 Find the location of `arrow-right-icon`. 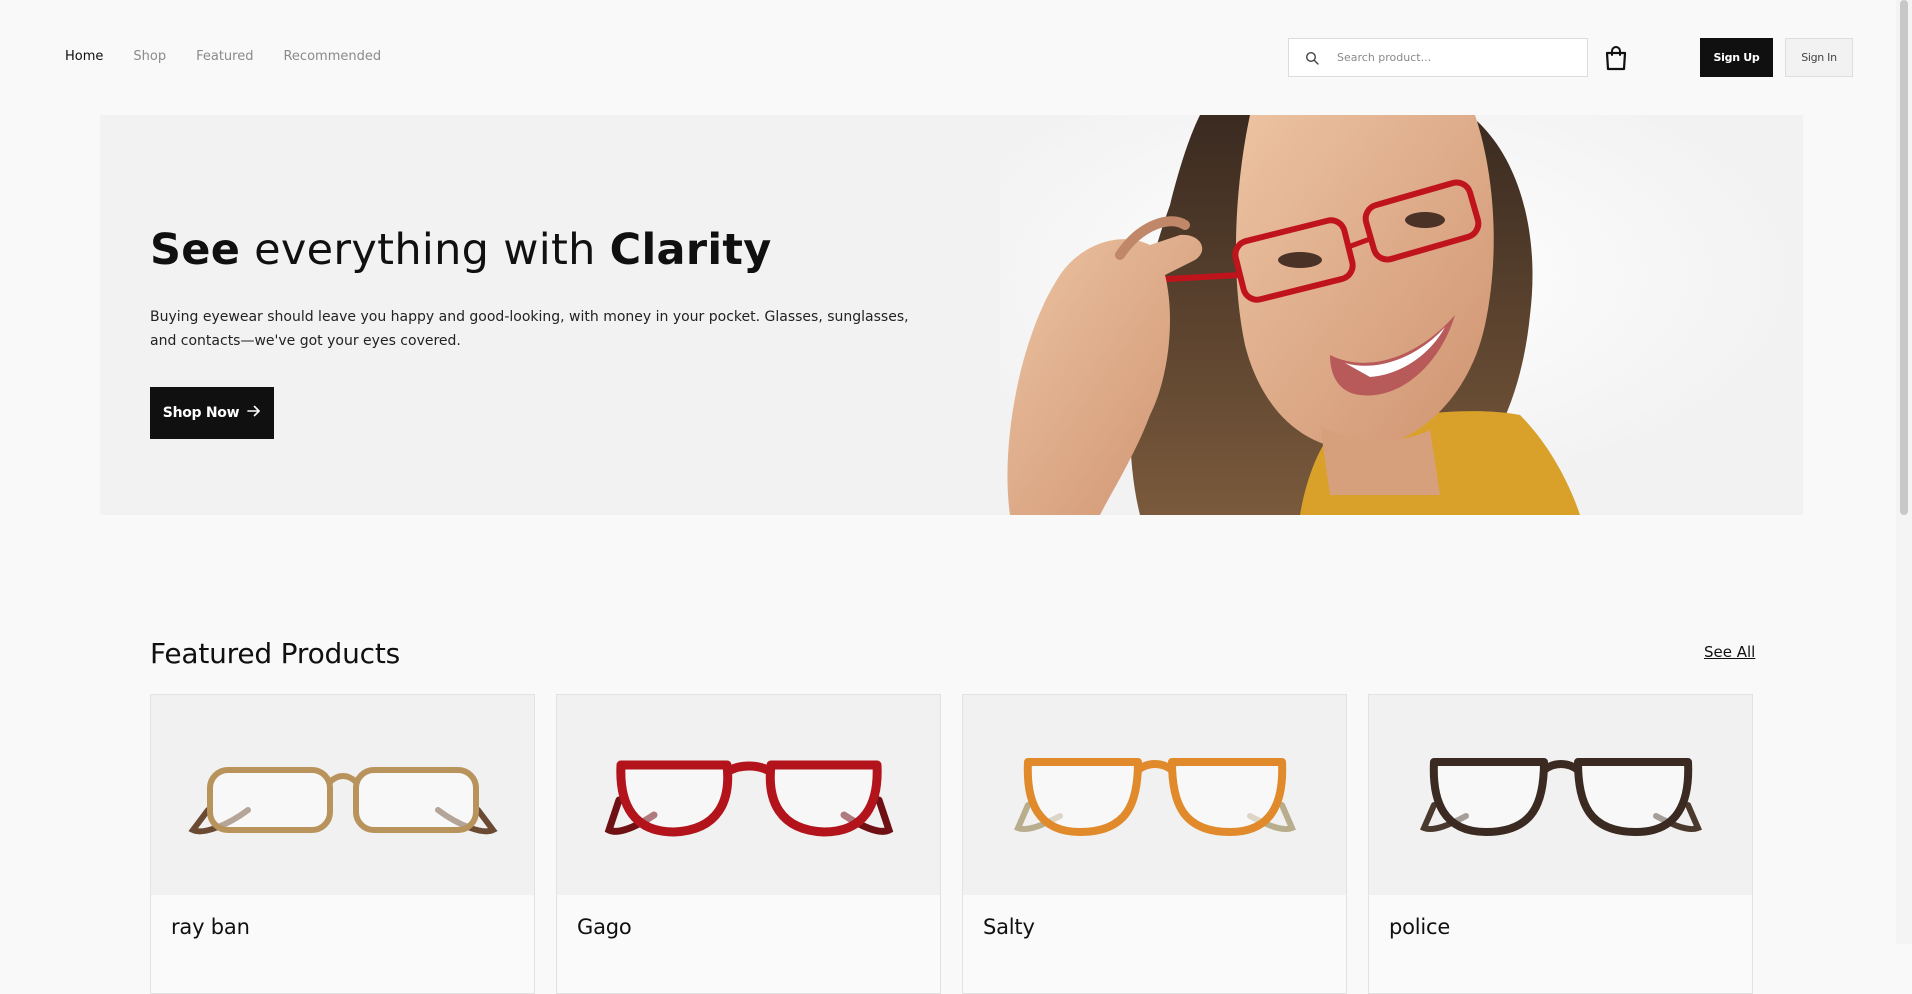

arrow-right-icon is located at coordinates (254, 413).